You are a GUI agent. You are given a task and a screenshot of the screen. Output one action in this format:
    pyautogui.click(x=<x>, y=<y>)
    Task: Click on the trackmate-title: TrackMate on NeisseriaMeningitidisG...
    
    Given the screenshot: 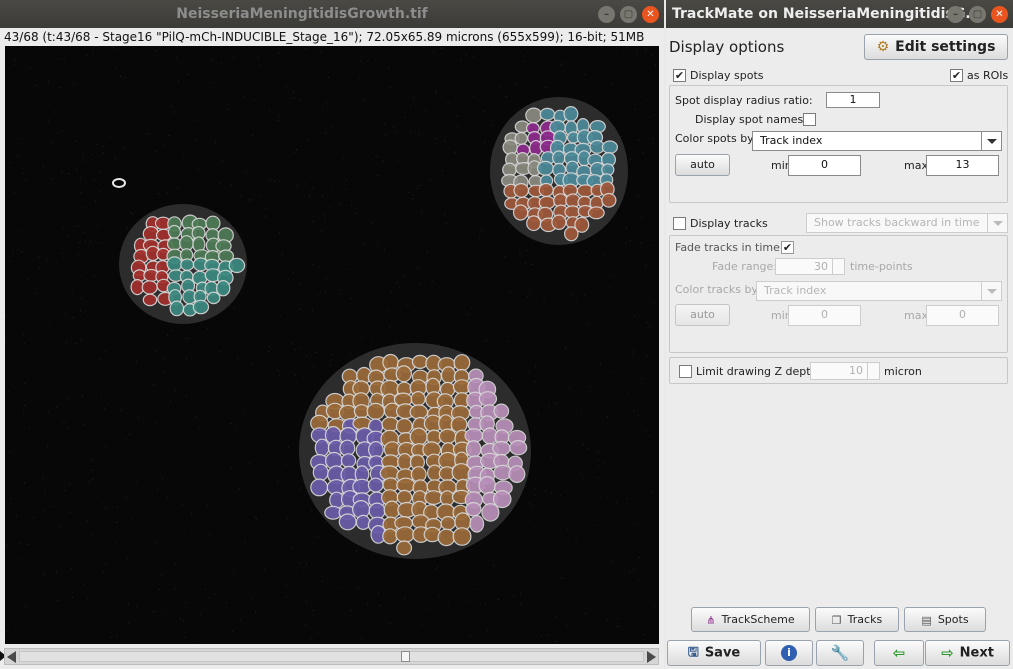 What is the action you would take?
    pyautogui.click(x=827, y=14)
    